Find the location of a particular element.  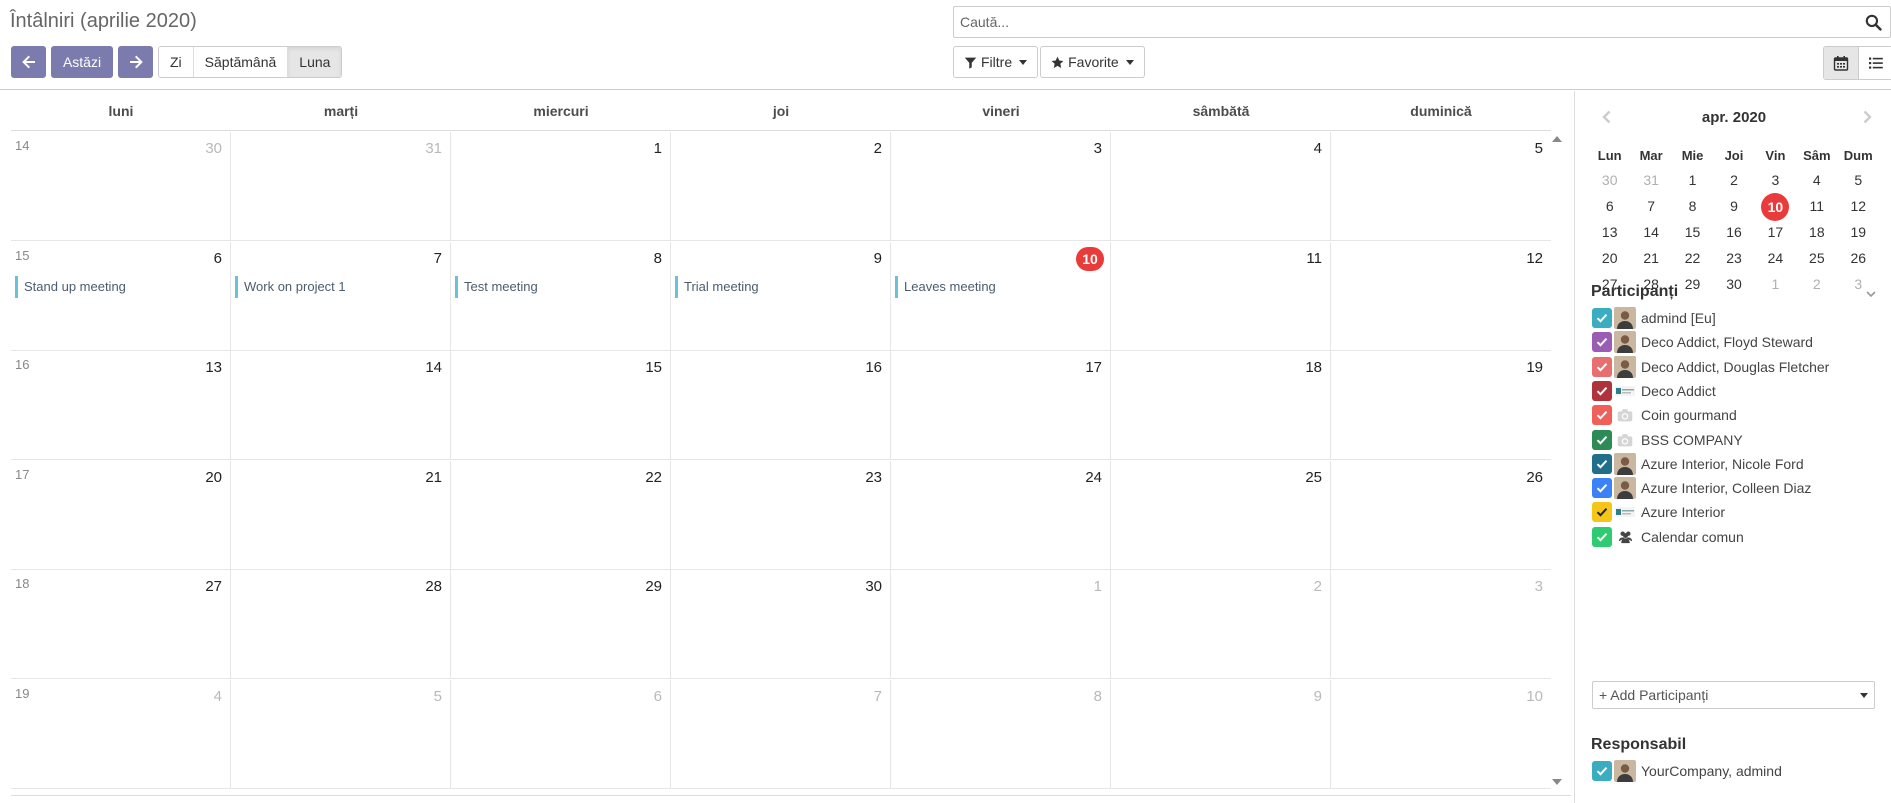

day-cell: 10 Leaves meeting is located at coordinates (1001, 296).